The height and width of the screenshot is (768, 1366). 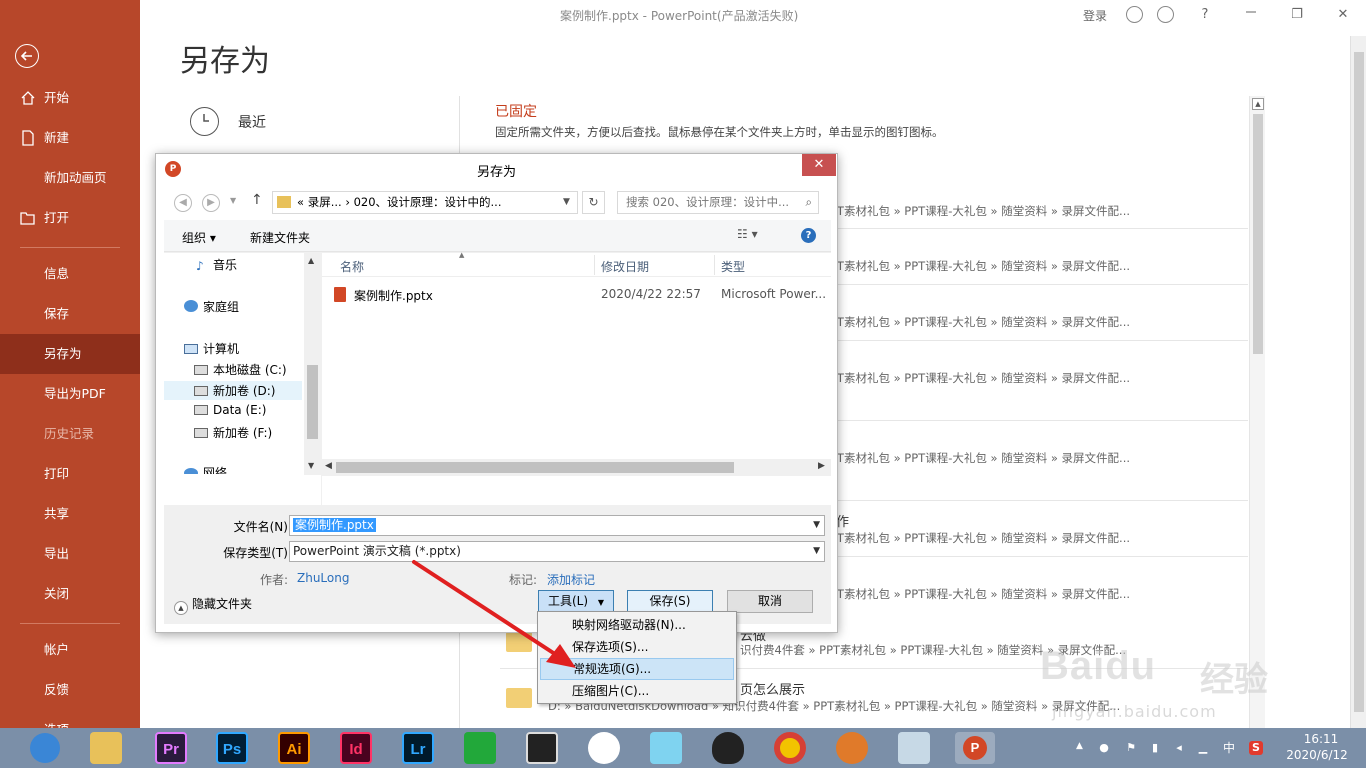 I want to click on address-bar: « 录屏... › 020、设计原理：设计中的... ▼, so click(x=425, y=202).